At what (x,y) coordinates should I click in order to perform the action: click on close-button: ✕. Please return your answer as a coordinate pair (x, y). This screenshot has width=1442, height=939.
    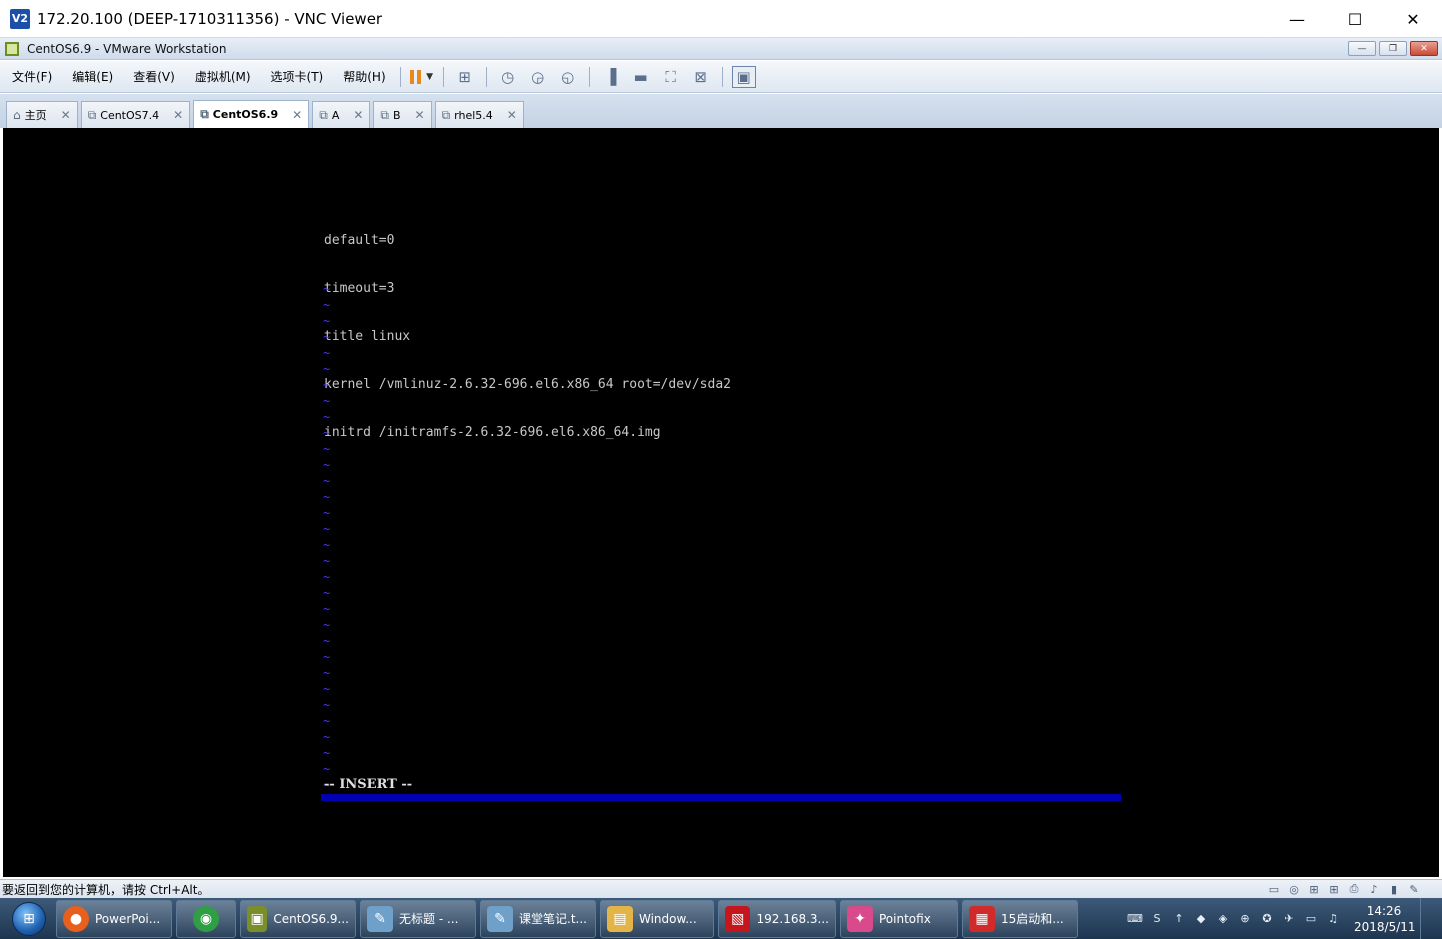
    Looking at the image, I should click on (1413, 19).